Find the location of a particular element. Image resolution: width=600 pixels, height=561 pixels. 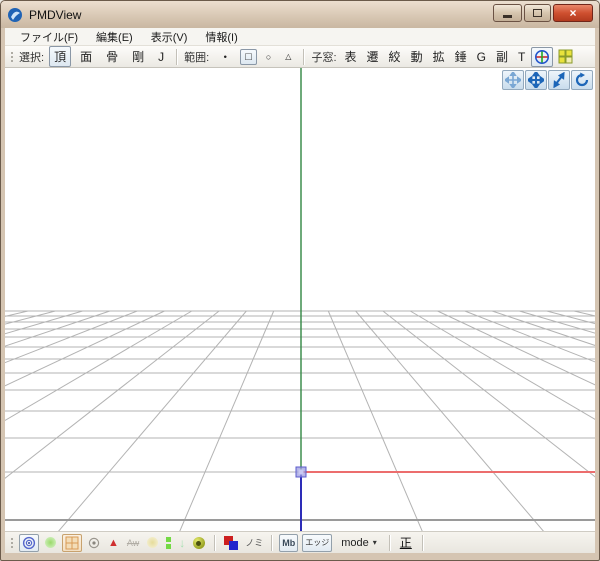

pan-icon is located at coordinates (536, 80).